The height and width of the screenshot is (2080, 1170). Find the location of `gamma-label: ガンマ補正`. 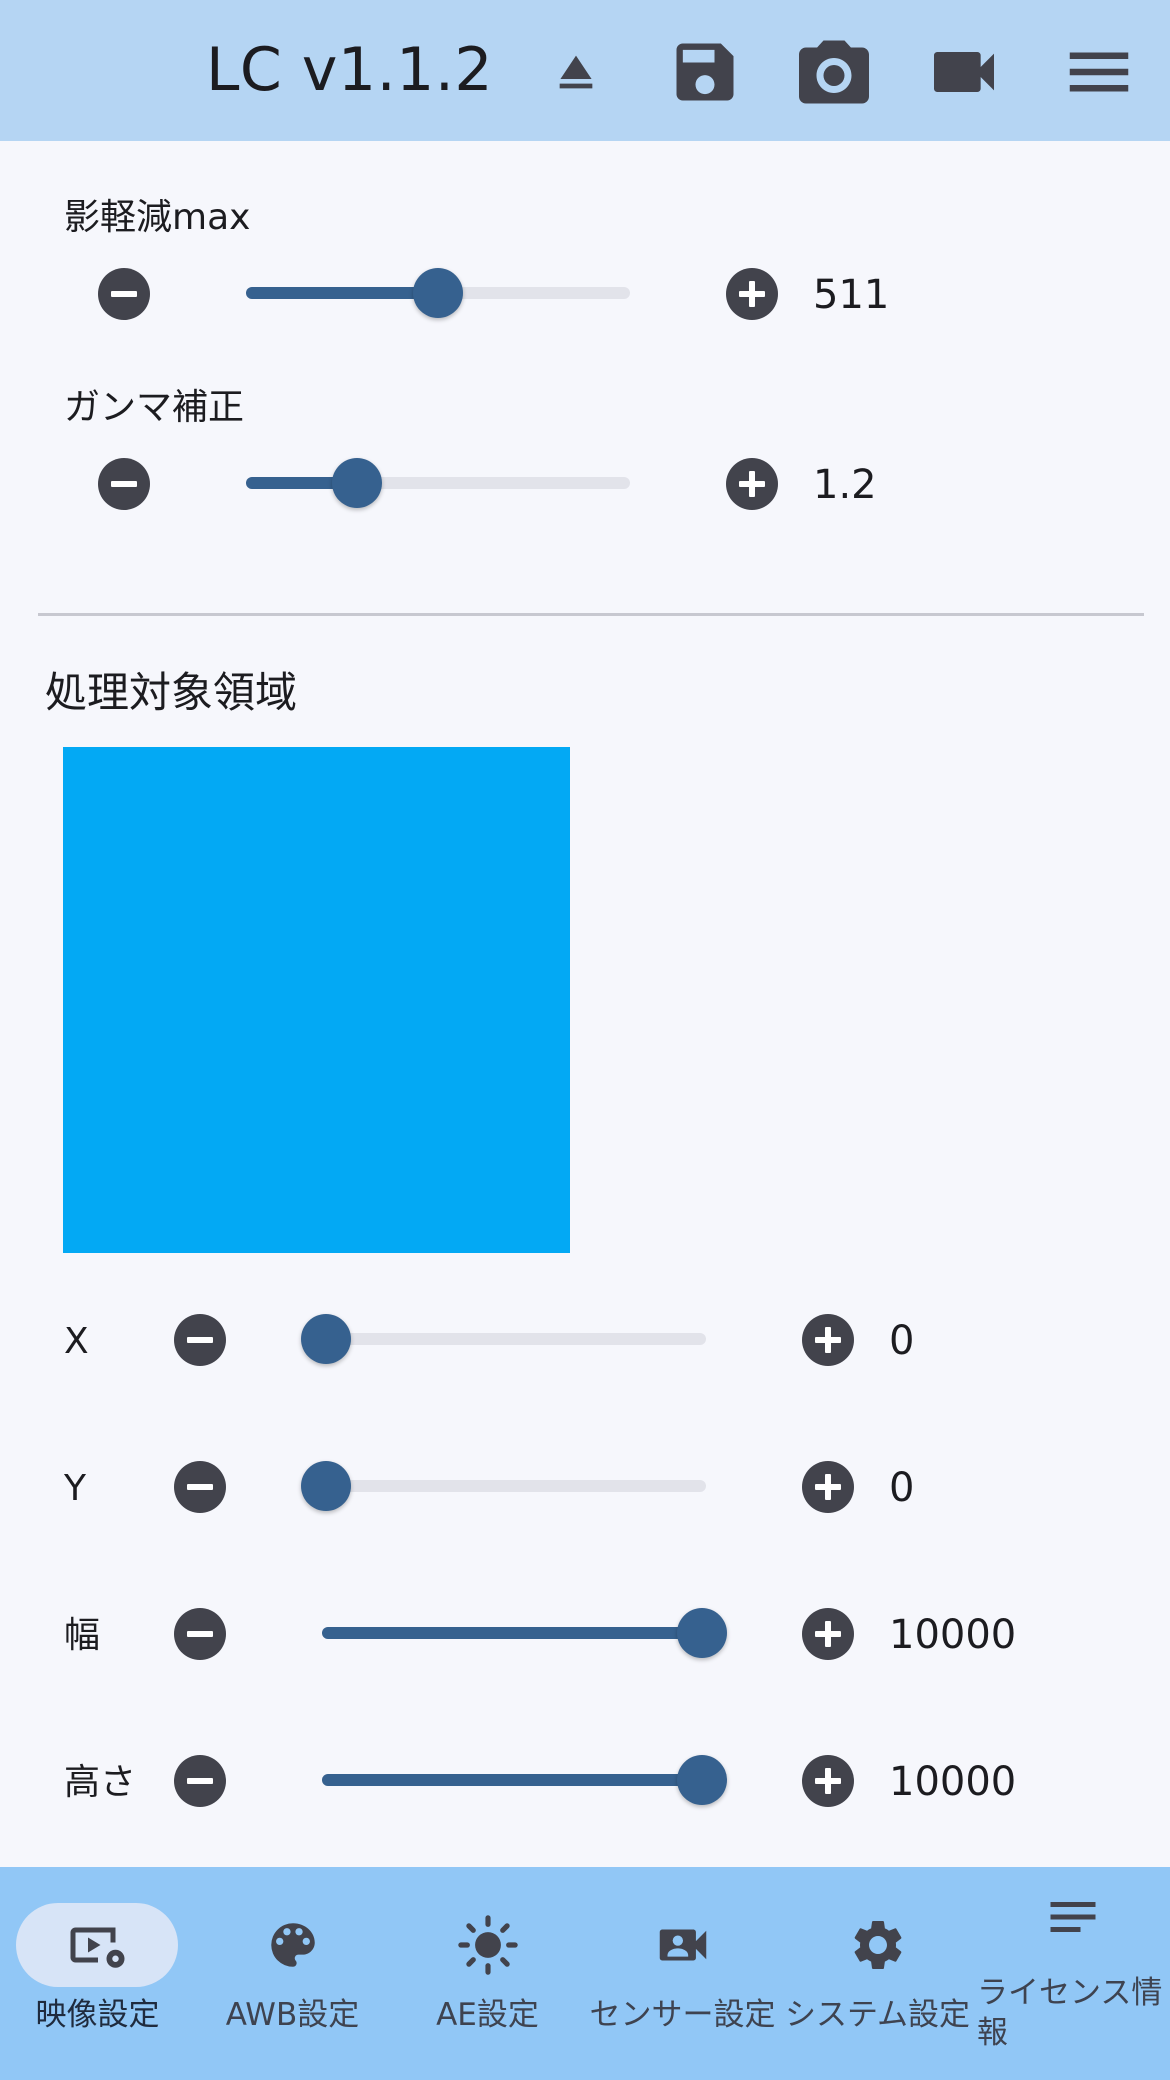

gamma-label: ガンマ補正 is located at coordinates (154, 407).